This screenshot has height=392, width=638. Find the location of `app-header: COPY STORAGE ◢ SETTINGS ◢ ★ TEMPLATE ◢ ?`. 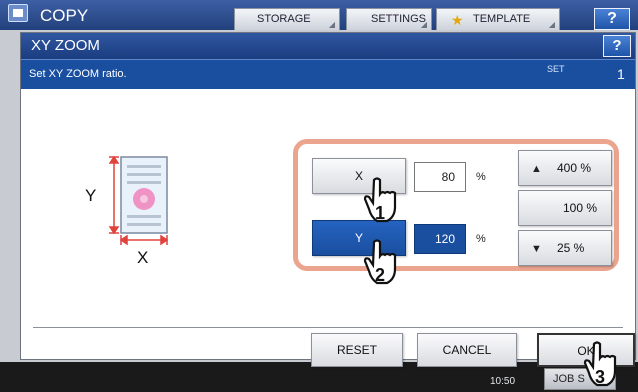

app-header: COPY STORAGE ◢ SETTINGS ◢ ★ TEMPLATE ◢ ? is located at coordinates (319, 15).